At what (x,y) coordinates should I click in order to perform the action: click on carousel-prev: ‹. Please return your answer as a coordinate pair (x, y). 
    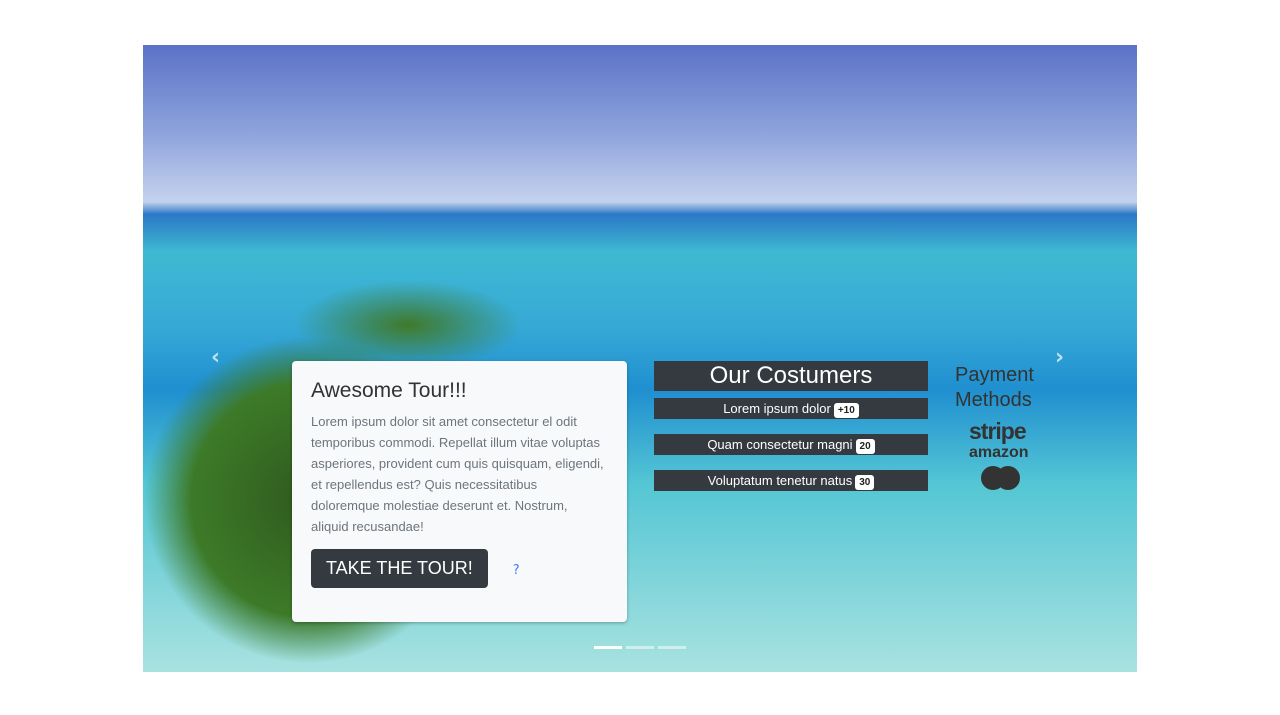
    Looking at the image, I should click on (215, 357).